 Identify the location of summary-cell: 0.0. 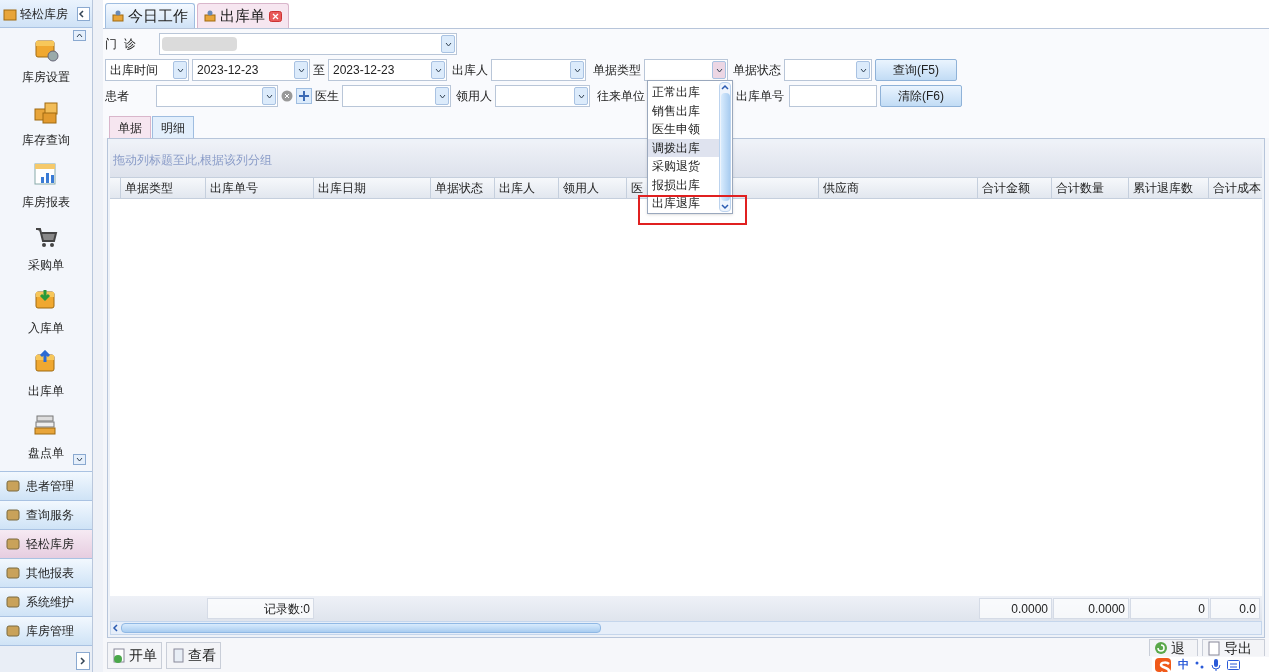
(1235, 608).